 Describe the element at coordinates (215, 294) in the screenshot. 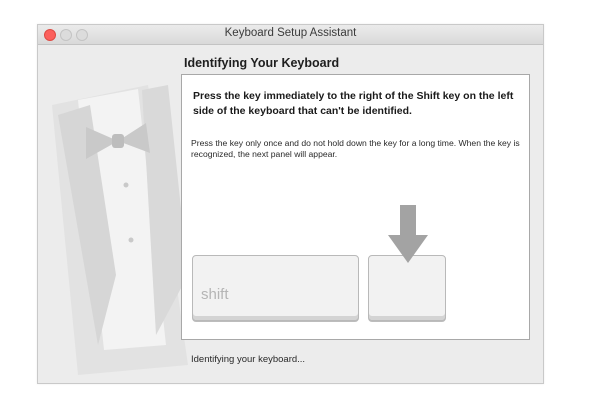

I see `shift-key-label: shift` at that location.